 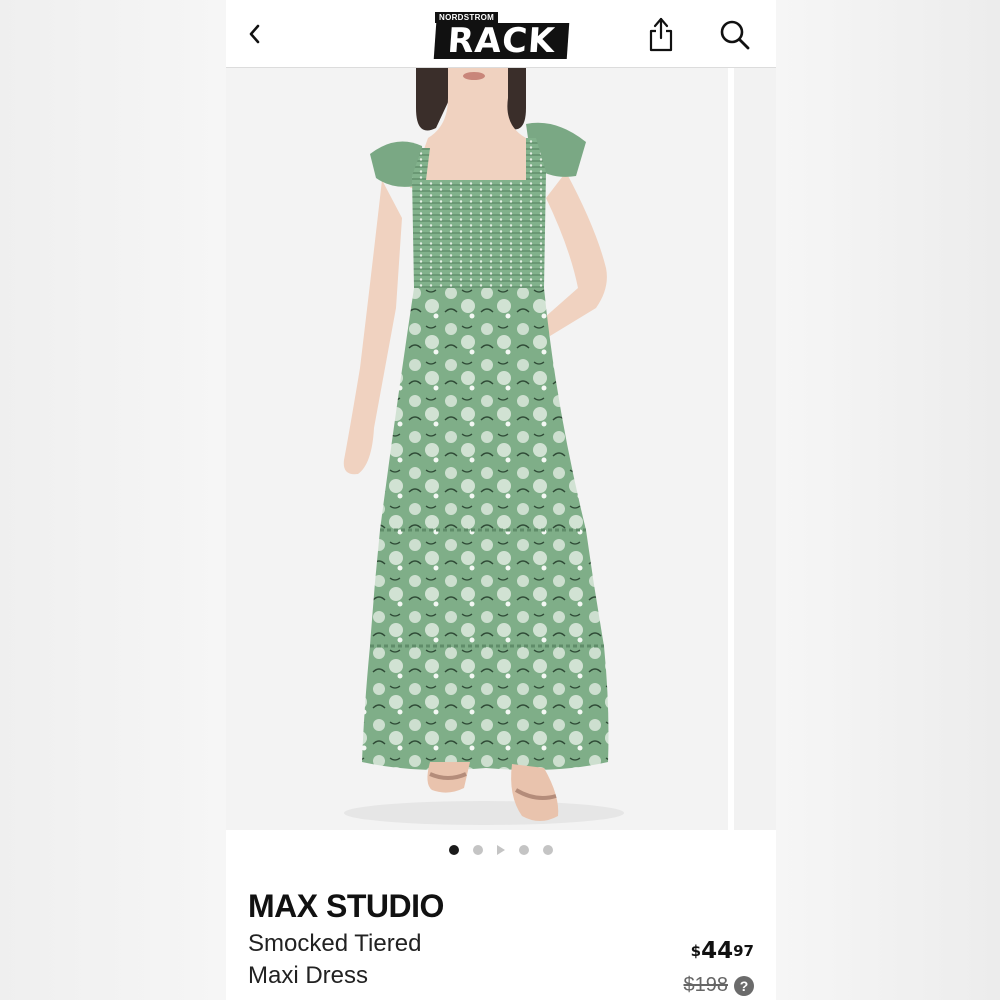 I want to click on back-button, so click(x=254, y=34).